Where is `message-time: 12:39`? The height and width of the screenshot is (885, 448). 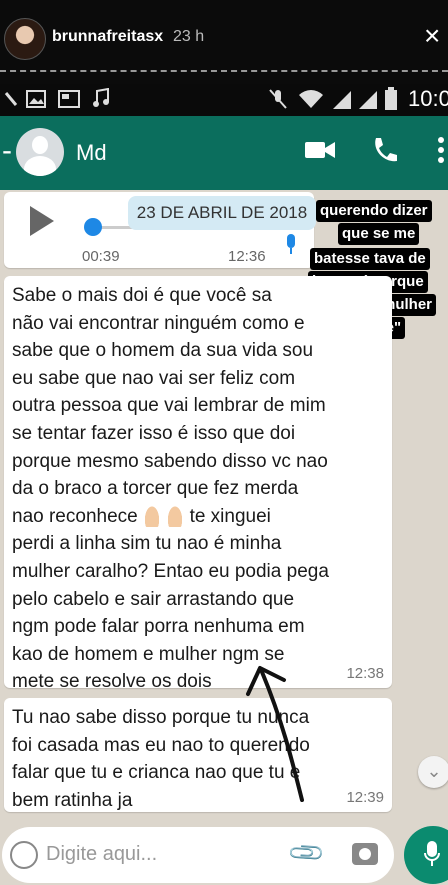 message-time: 12:39 is located at coordinates (365, 797).